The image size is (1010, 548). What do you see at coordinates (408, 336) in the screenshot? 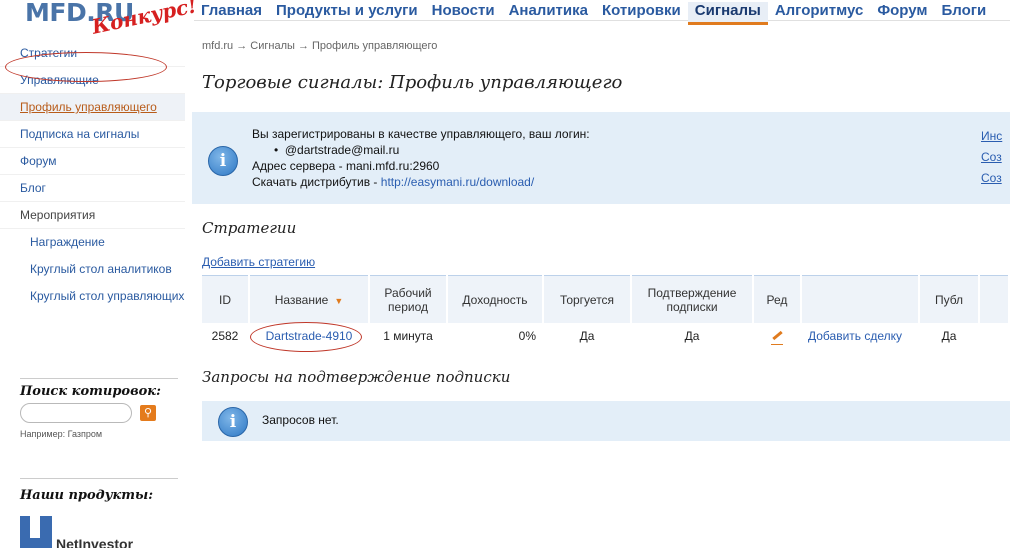
I see `cell-period: 1 минута` at bounding box center [408, 336].